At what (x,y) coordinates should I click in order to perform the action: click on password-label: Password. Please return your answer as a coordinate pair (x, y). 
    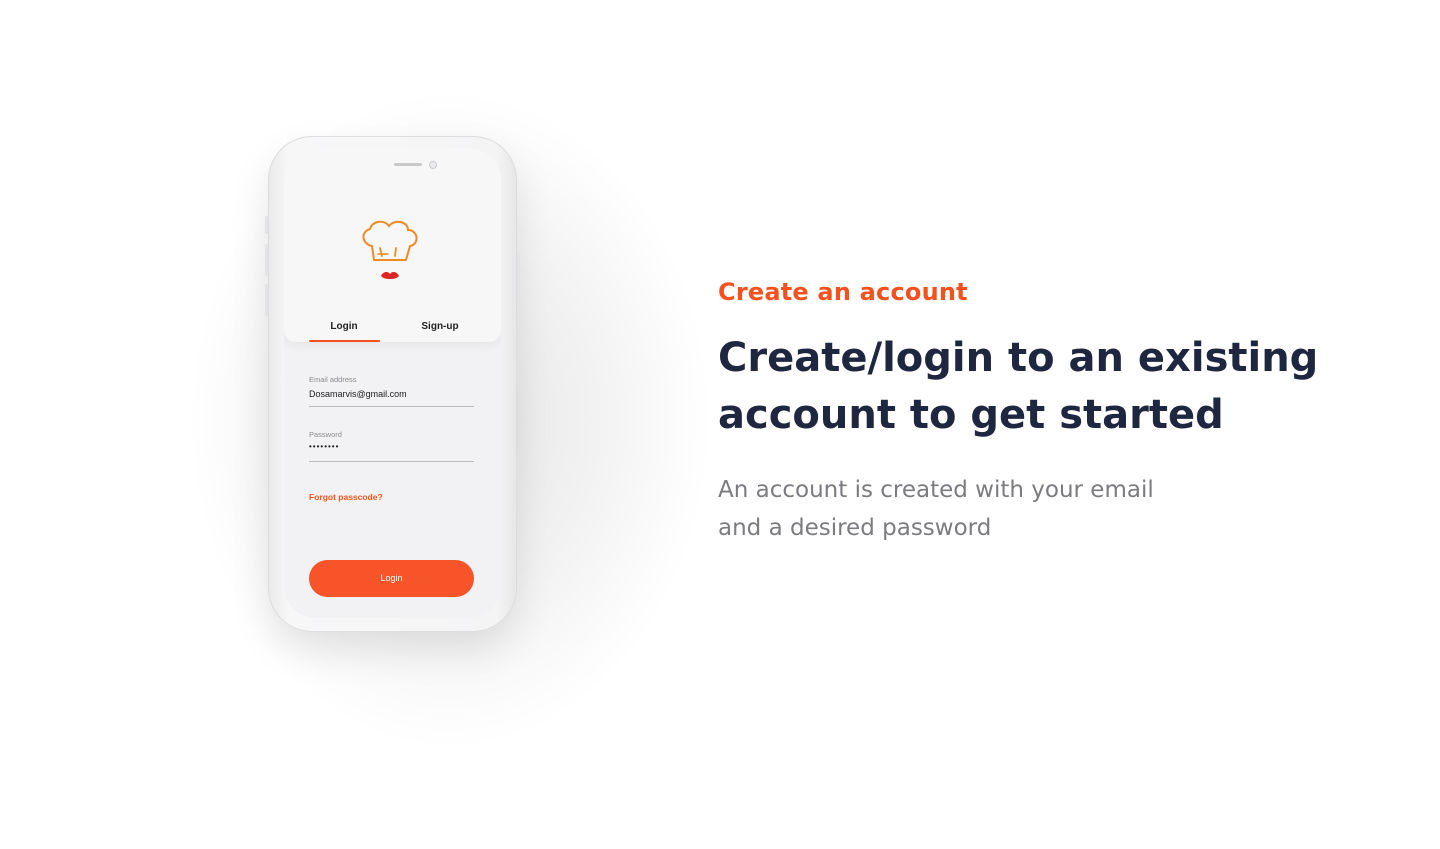
    Looking at the image, I should click on (325, 434).